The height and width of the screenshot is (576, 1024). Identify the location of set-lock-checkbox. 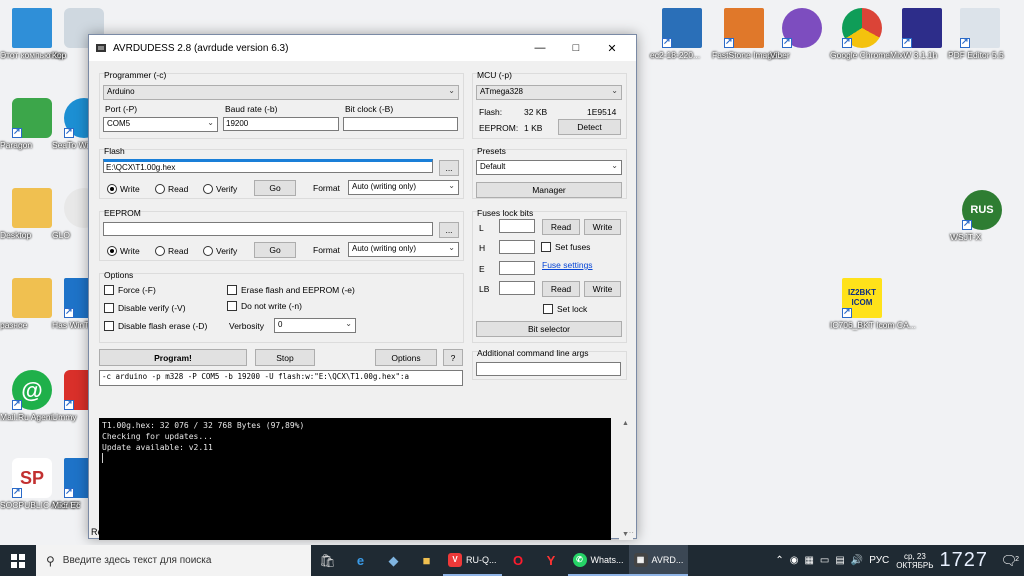
(548, 309).